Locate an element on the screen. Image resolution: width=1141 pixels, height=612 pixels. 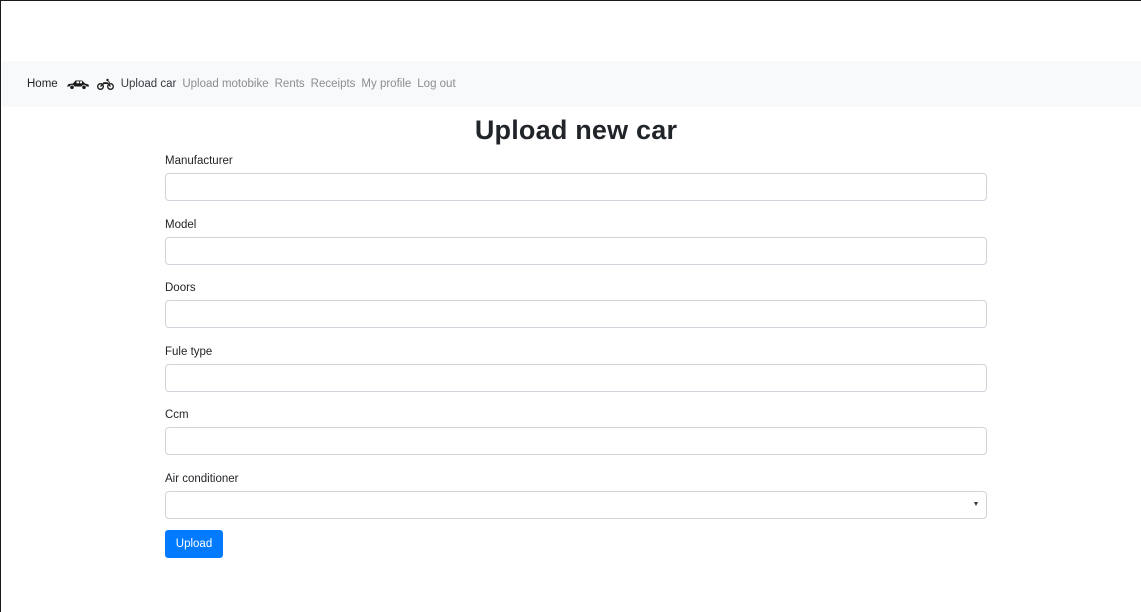
doors-label: Doors is located at coordinates (180, 288).